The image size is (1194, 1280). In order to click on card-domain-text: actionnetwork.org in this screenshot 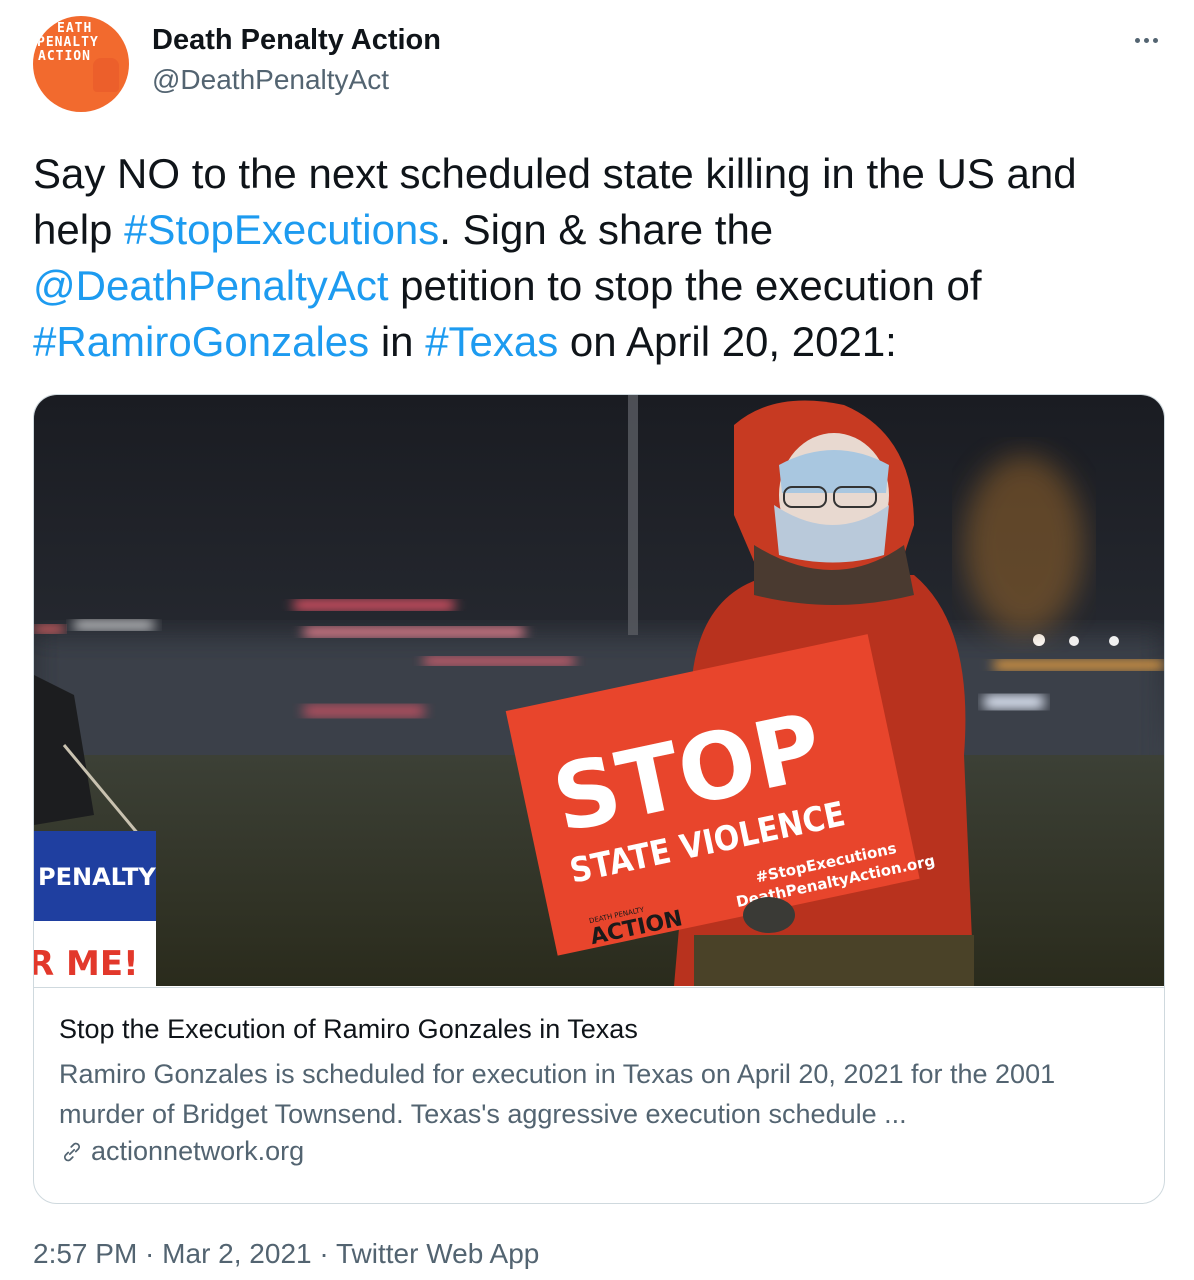, I will do `click(198, 1151)`.